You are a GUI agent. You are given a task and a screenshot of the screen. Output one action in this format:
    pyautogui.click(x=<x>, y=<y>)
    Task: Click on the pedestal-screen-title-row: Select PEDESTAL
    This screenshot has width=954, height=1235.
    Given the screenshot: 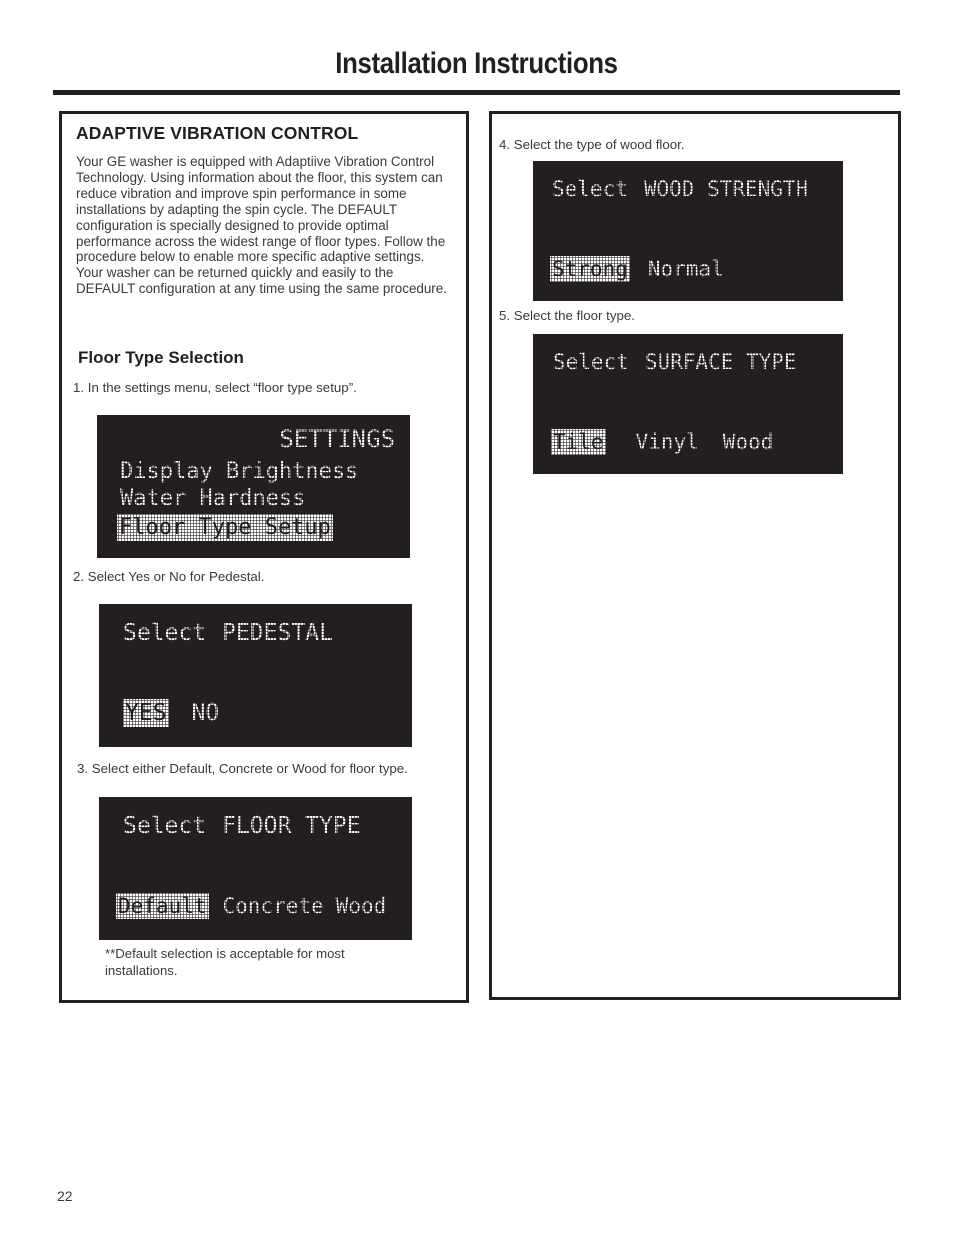 What is the action you would take?
    pyautogui.click(x=265, y=633)
    